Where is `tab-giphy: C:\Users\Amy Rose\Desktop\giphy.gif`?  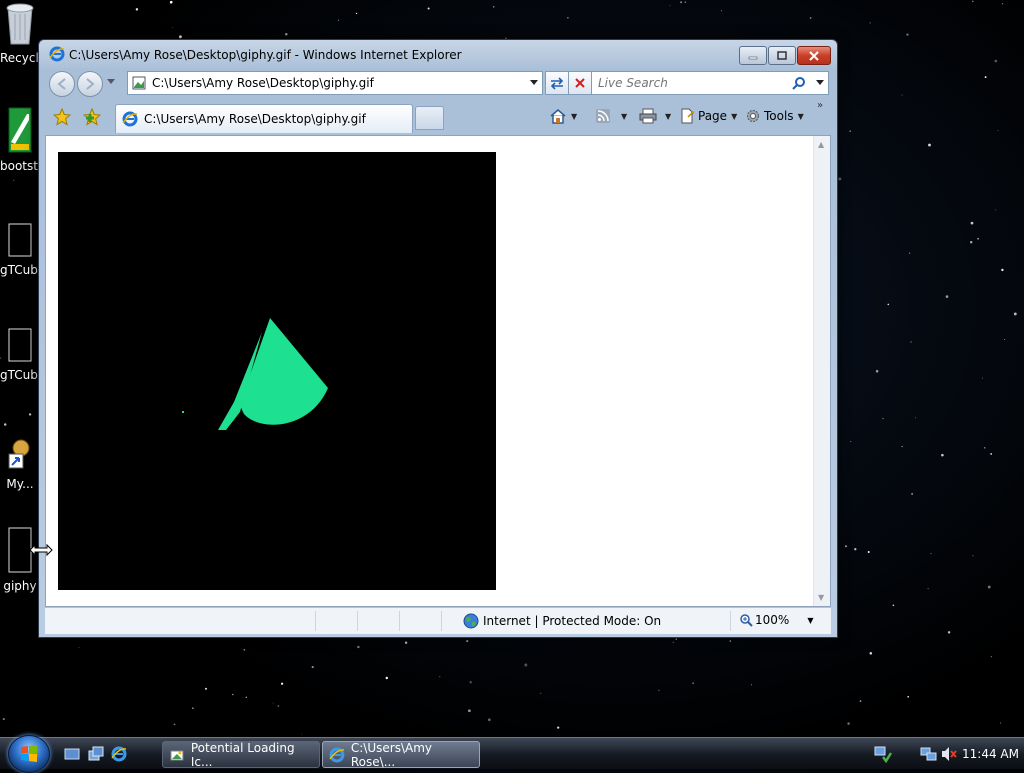
tab-giphy: C:\Users\Amy Rose\Desktop\giphy.gif is located at coordinates (264, 118).